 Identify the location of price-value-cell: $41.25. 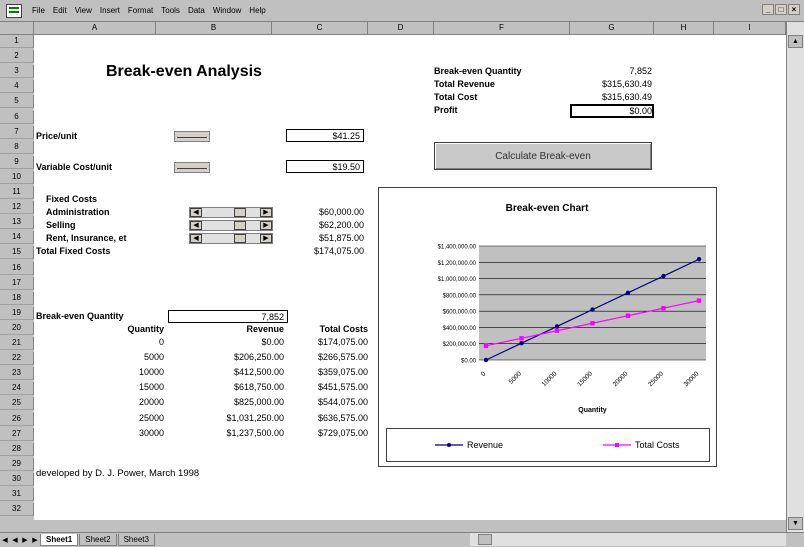
(325, 135).